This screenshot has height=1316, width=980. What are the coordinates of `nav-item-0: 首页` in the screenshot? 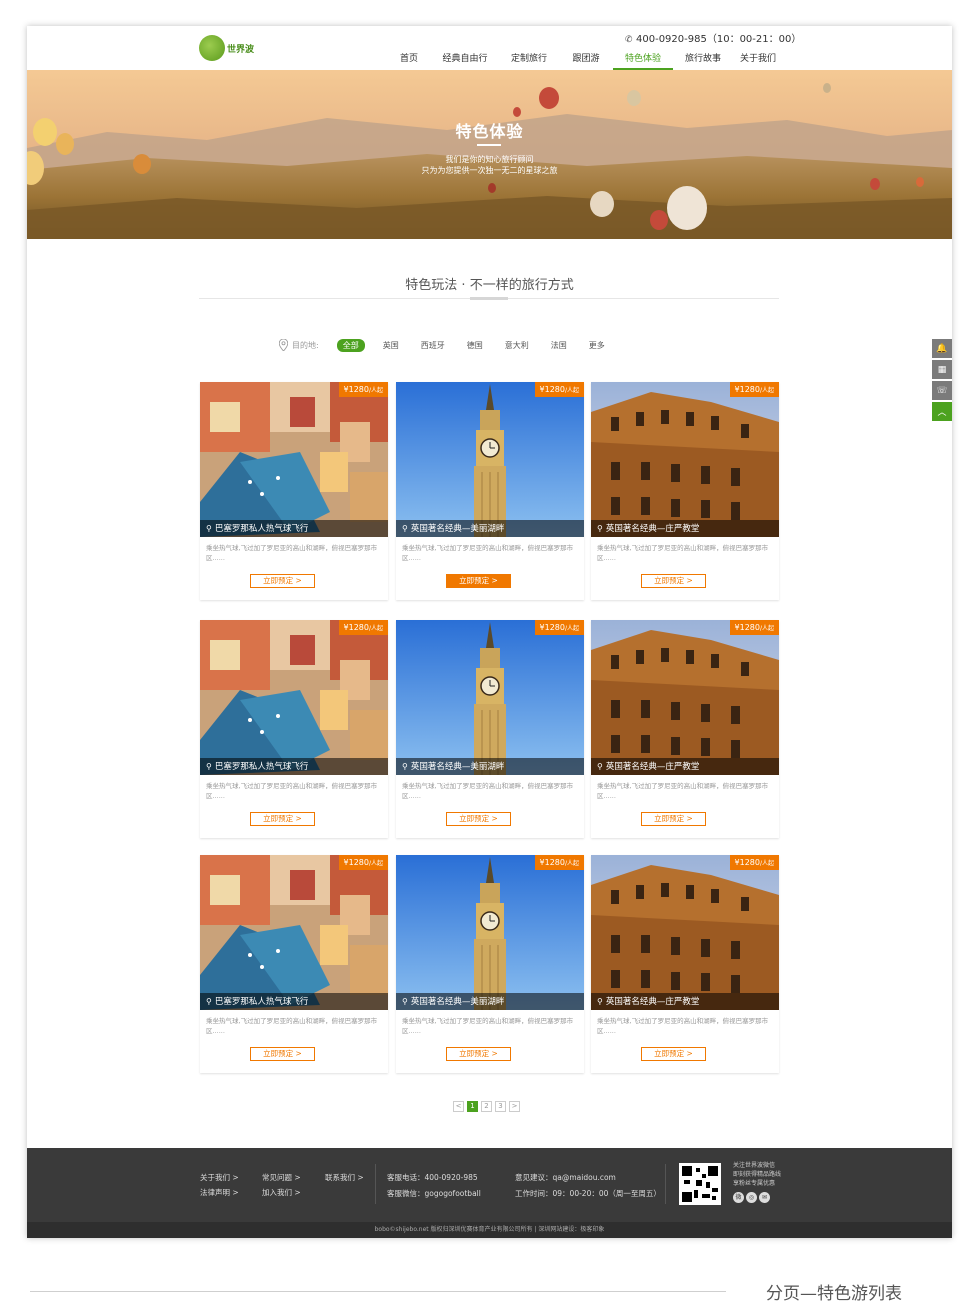 It's located at (409, 61).